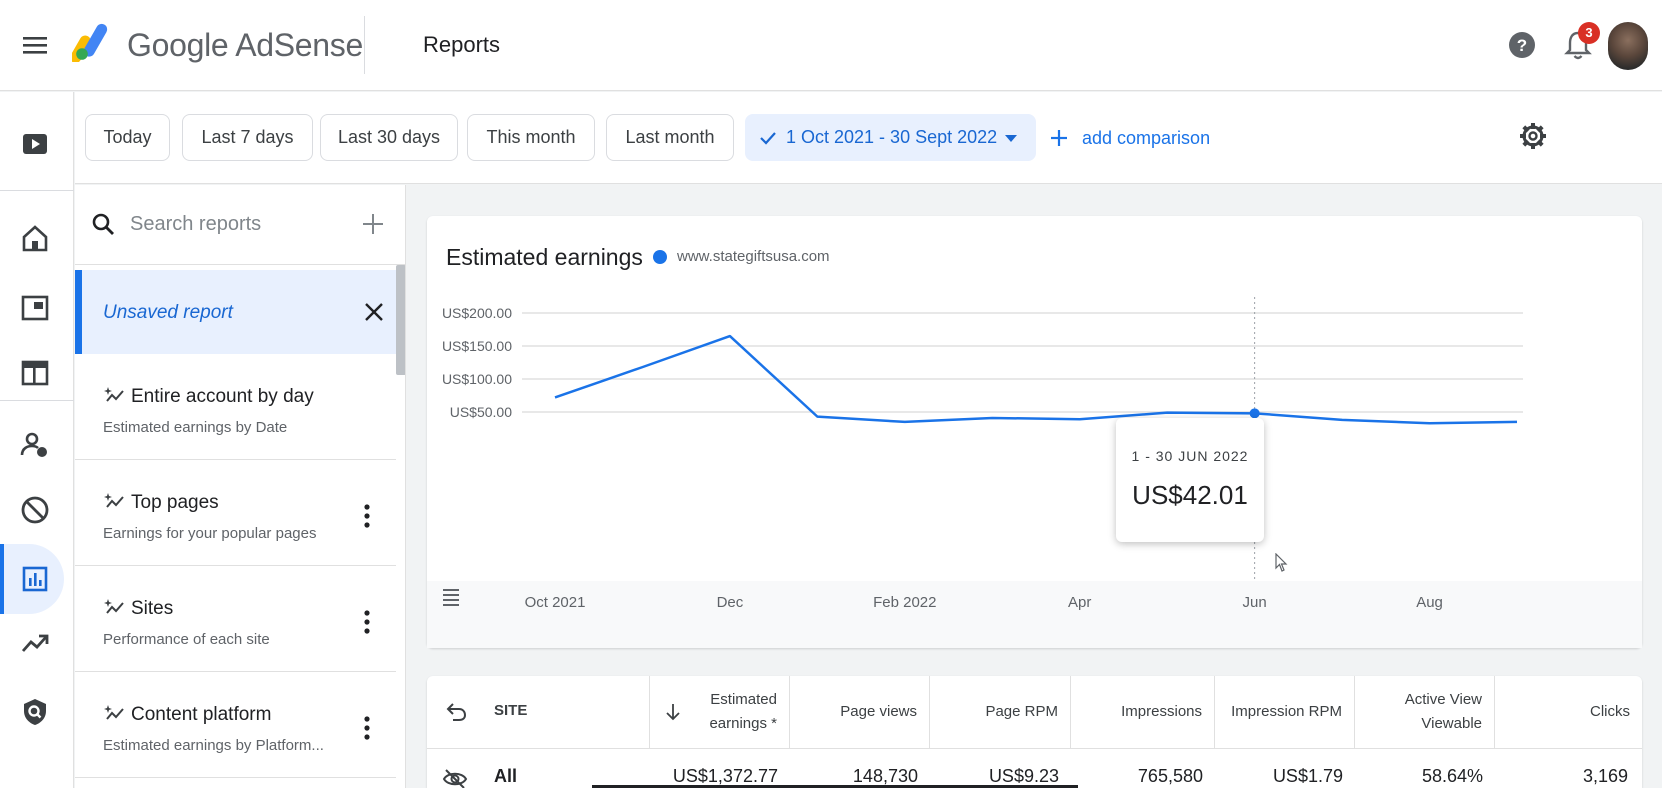  I want to click on x-tick-label: Jun, so click(1255, 602).